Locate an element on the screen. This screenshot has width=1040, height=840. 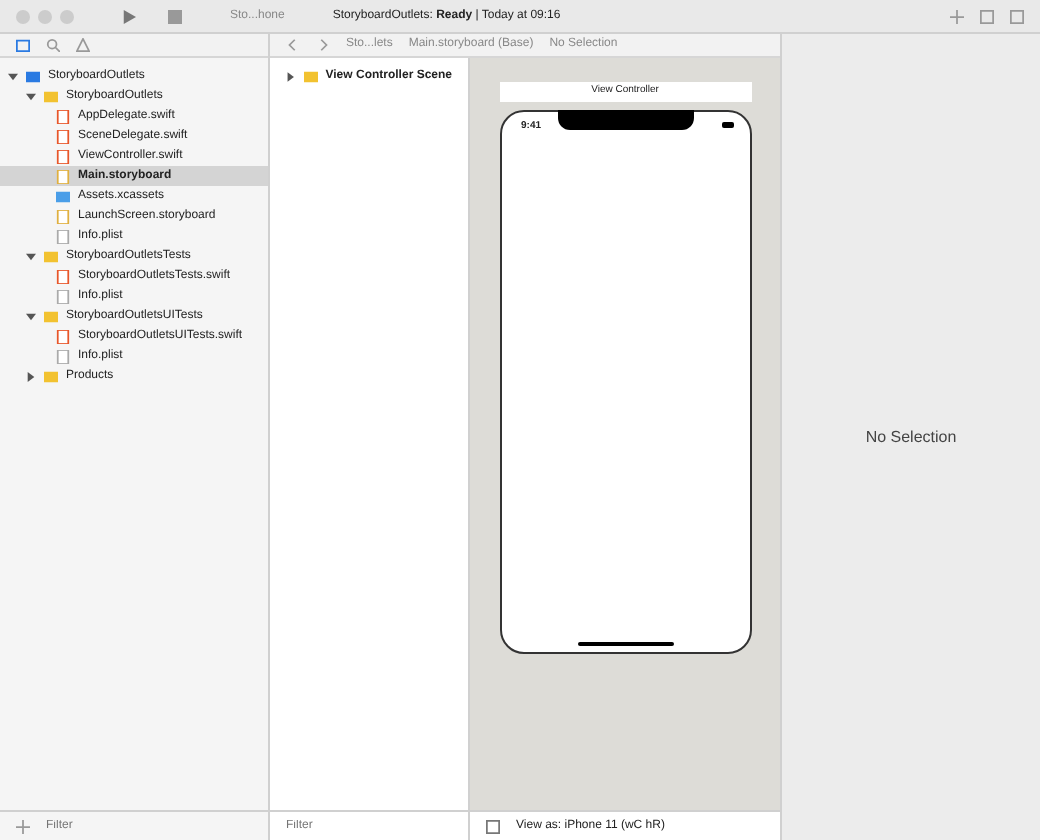
stop-icon is located at coordinates (175, 16).